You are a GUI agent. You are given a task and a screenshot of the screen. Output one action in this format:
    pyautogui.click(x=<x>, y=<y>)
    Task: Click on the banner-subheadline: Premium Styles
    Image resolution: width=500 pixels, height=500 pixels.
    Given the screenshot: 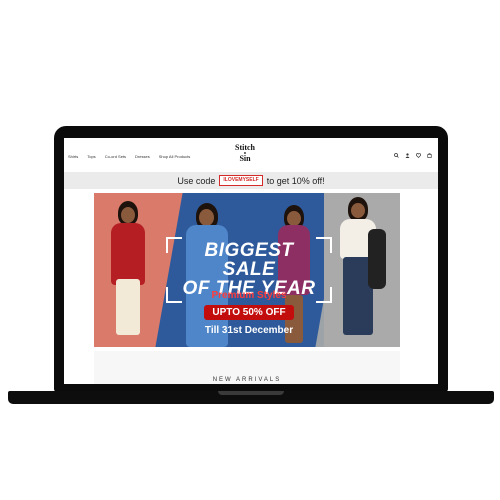 What is the action you would take?
    pyautogui.click(x=249, y=295)
    